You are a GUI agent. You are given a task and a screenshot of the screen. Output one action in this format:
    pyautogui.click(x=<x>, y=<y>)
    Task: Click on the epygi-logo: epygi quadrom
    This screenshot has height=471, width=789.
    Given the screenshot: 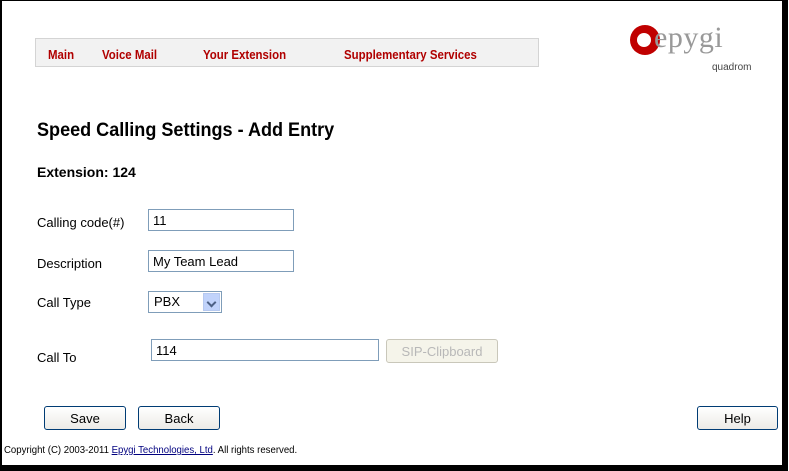 What is the action you would take?
    pyautogui.click(x=695, y=54)
    